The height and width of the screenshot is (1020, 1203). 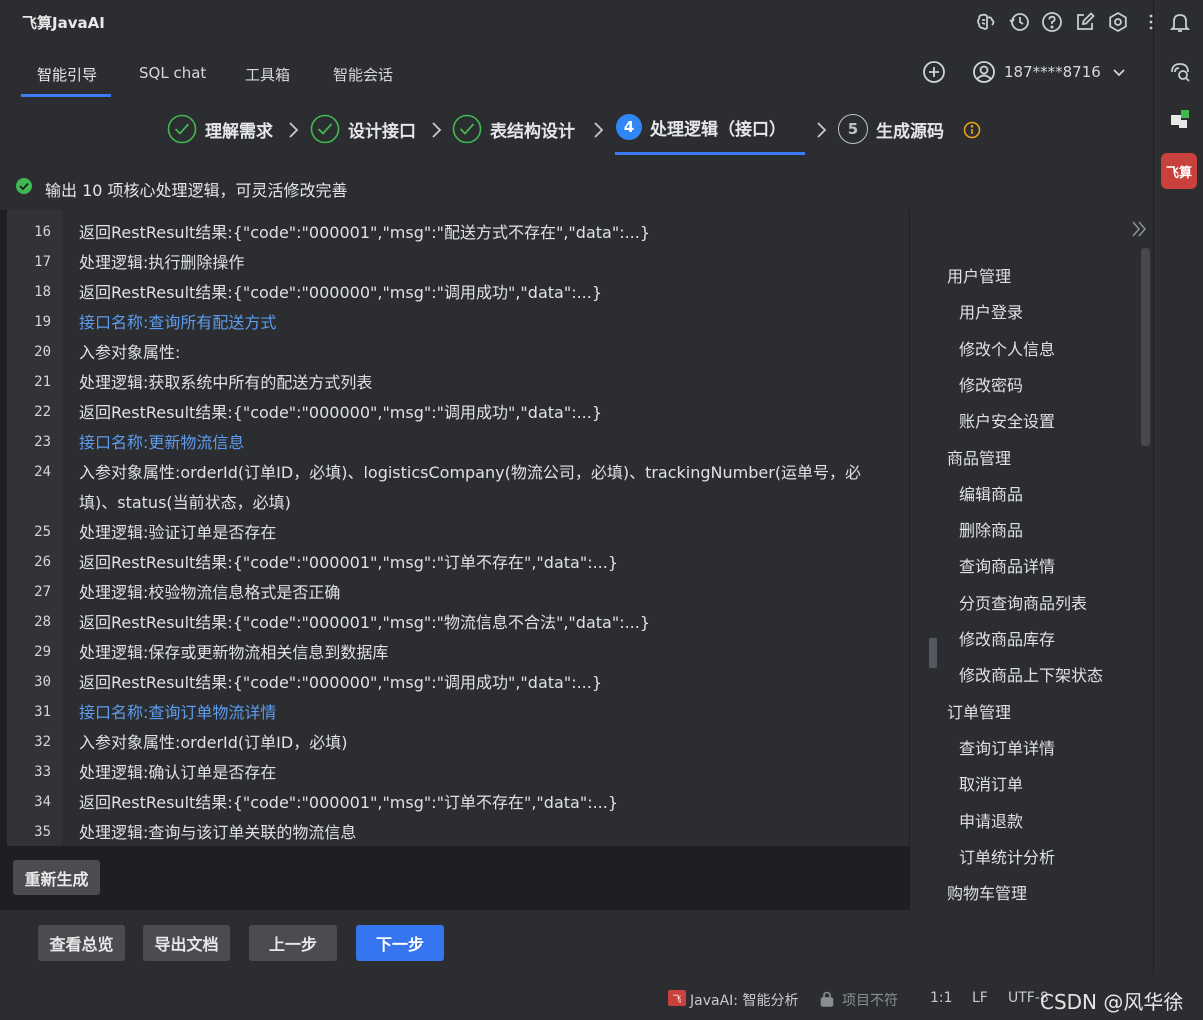 I want to click on outline-scrollbar, so click(x=1145, y=347).